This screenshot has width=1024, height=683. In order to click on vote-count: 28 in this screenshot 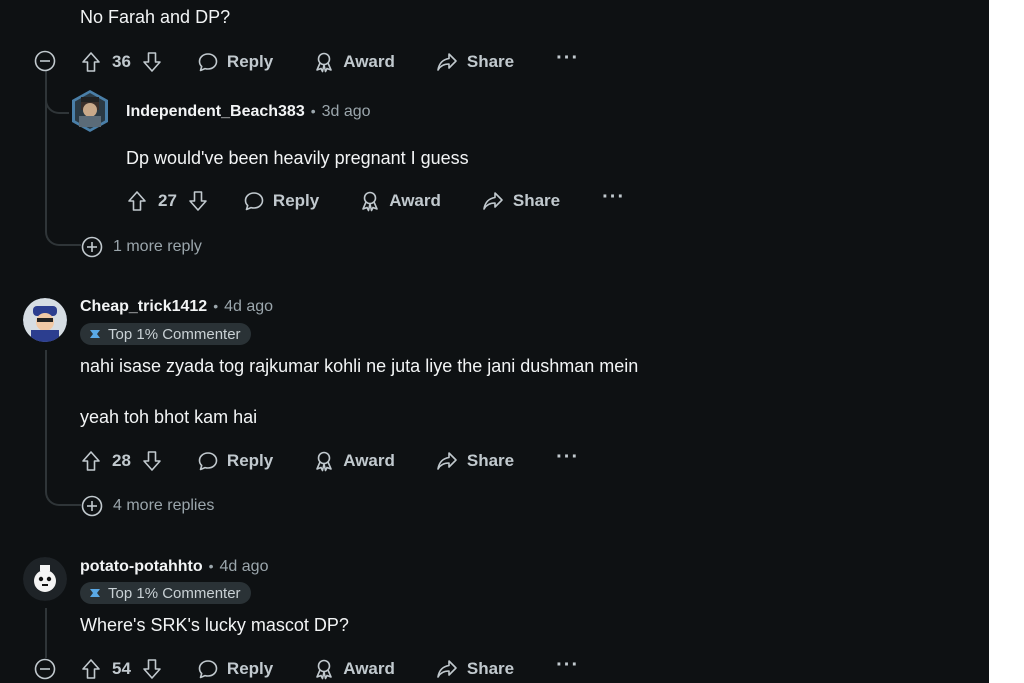, I will do `click(121, 460)`.